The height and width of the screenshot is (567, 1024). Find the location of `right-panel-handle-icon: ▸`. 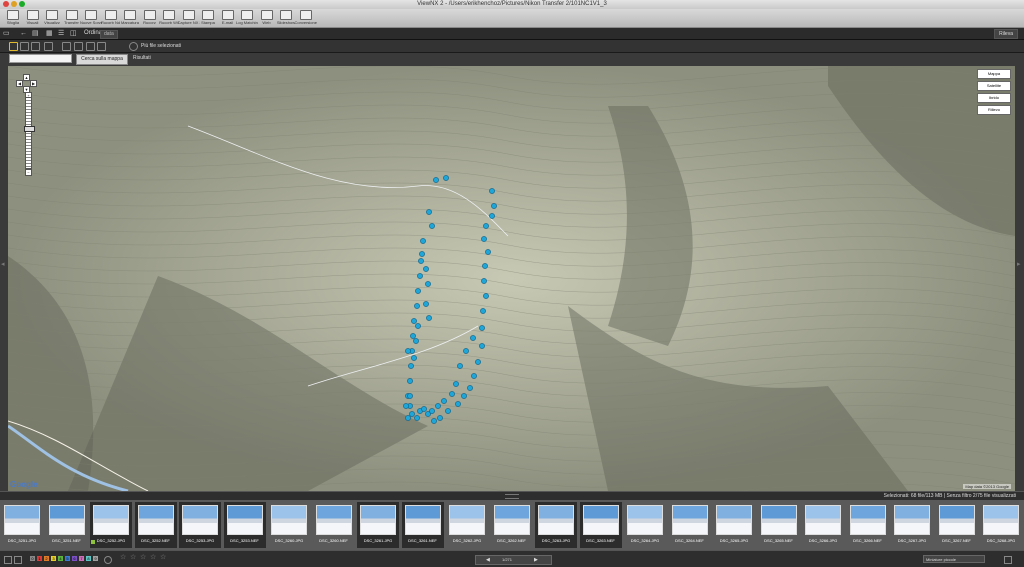

right-panel-handle-icon: ▸ is located at coordinates (1020, 265).